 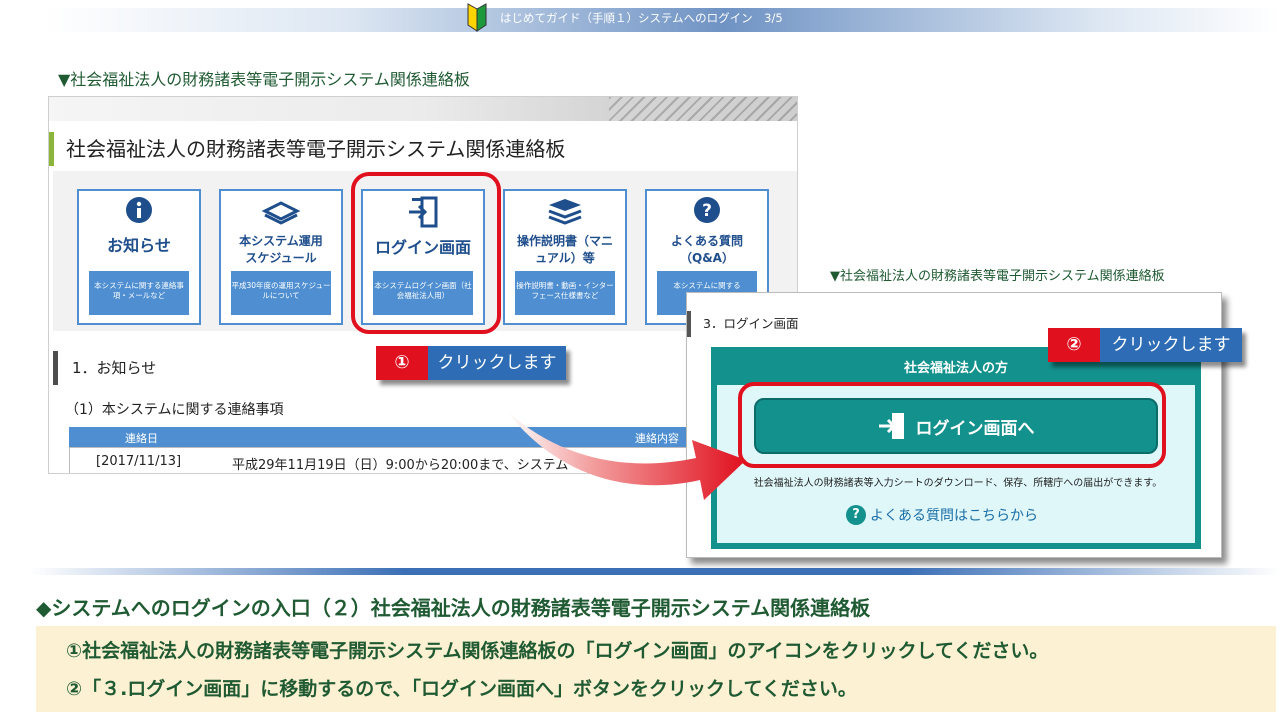 What do you see at coordinates (139, 257) in the screenshot?
I see `tile-news: お知らせ 本システムに関する連絡事項・メールなど` at bounding box center [139, 257].